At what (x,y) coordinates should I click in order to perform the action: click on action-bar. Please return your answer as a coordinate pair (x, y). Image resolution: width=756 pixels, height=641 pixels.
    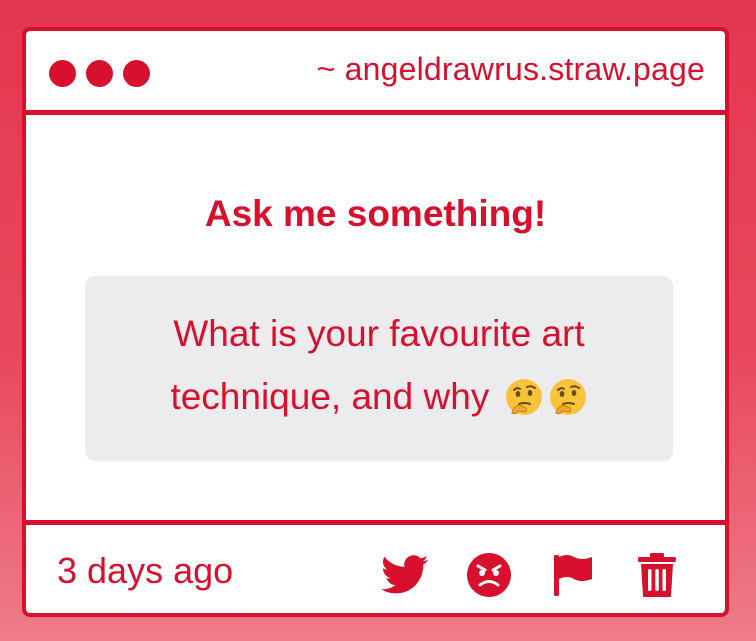
    Looking at the image, I should click on (531, 575).